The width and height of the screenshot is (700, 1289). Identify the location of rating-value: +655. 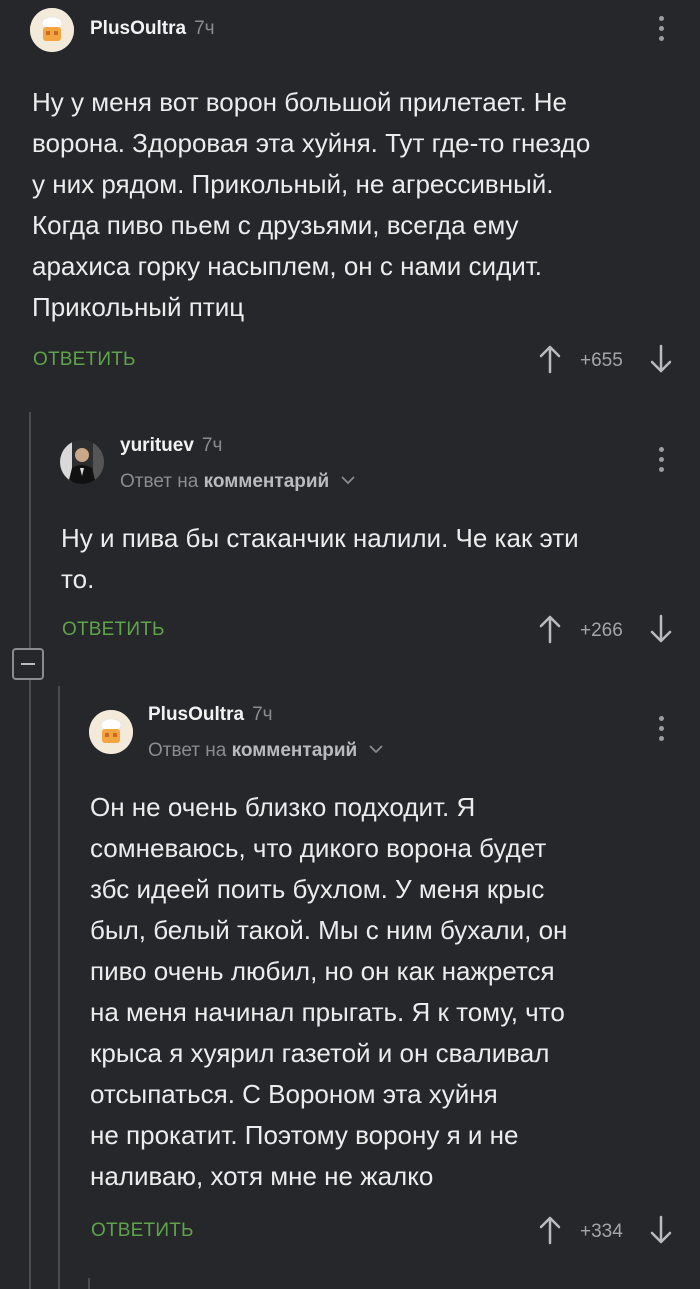
(601, 360).